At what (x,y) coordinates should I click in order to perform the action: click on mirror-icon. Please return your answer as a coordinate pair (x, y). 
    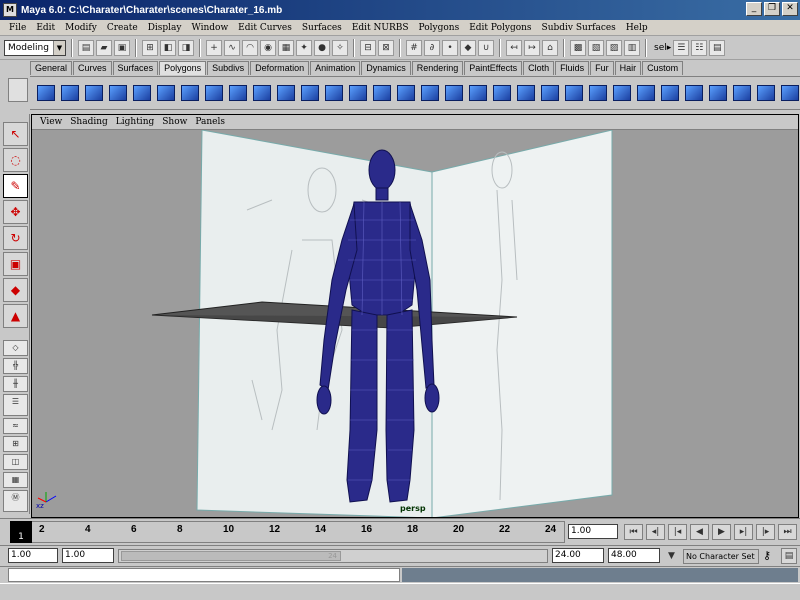
    Looking at the image, I should click on (429, 93).